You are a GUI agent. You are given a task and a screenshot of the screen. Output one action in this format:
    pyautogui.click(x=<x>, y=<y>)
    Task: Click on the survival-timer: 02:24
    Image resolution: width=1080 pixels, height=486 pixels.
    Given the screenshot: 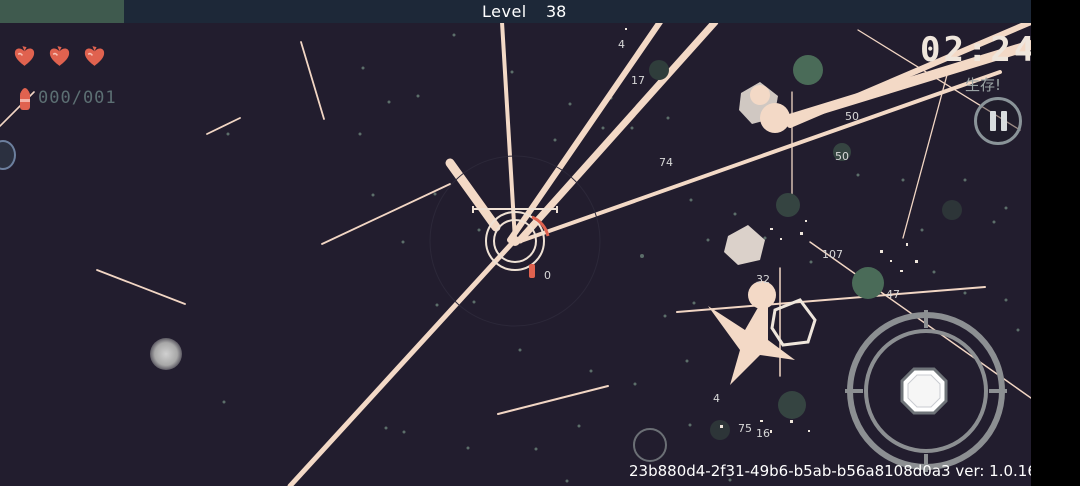 What is the action you would take?
    pyautogui.click(x=975, y=50)
    